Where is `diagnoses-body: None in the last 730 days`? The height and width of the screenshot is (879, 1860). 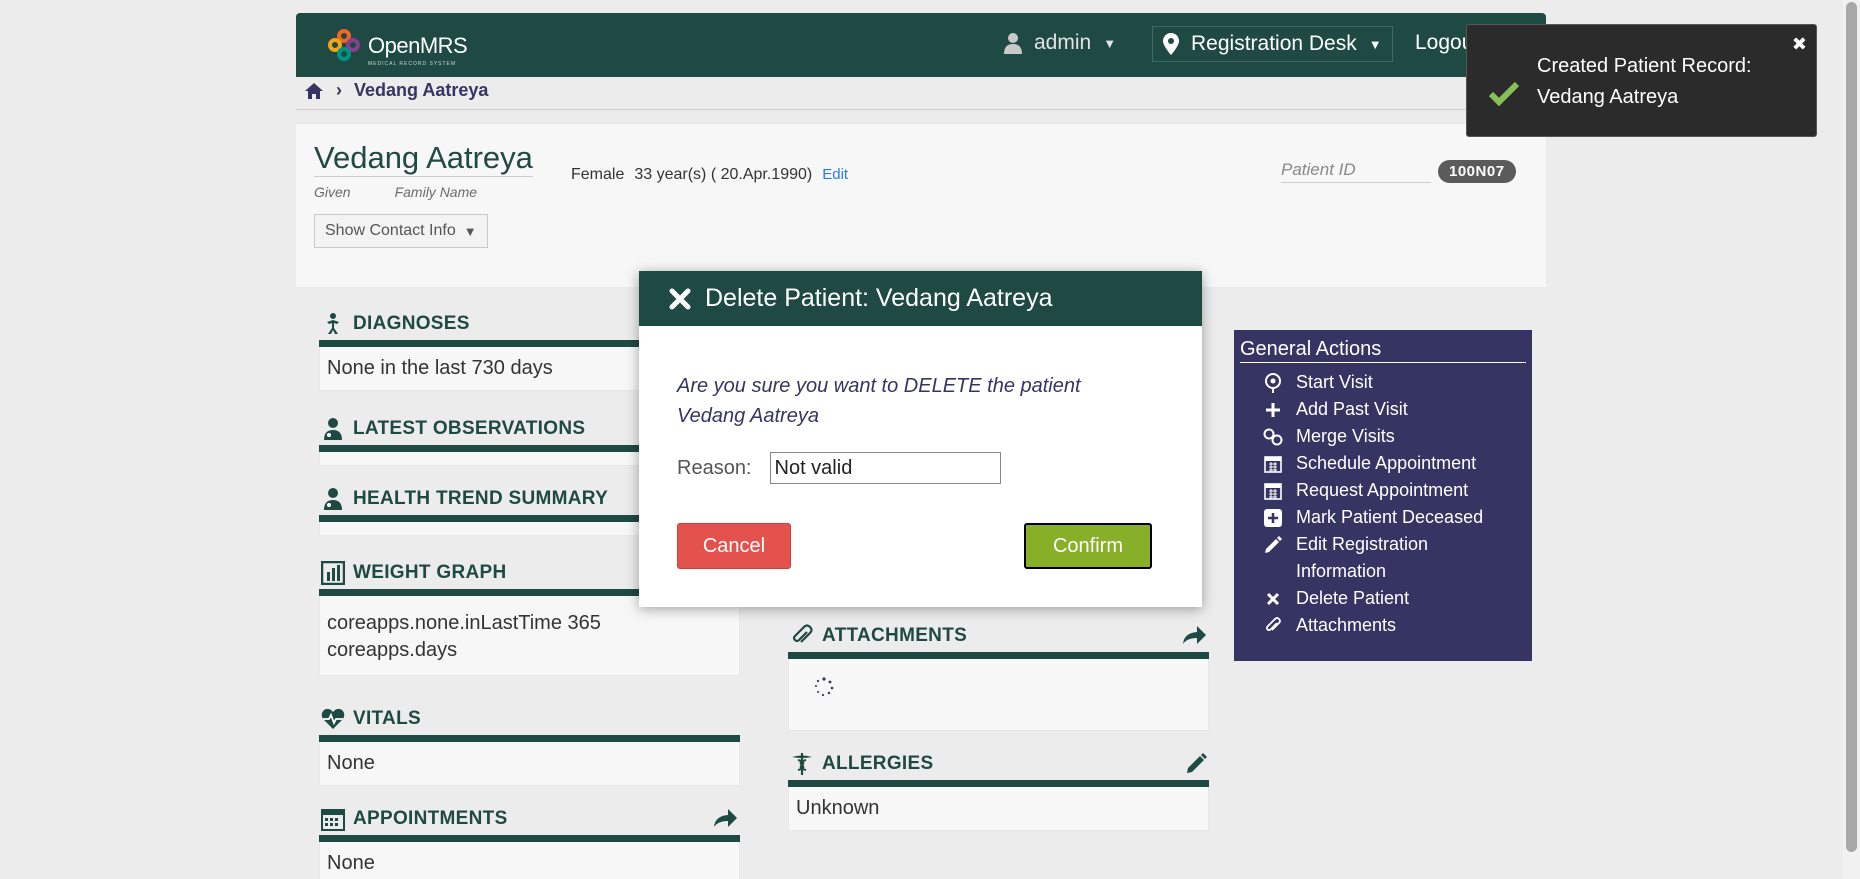
diagnoses-body: None in the last 730 days is located at coordinates (495, 369).